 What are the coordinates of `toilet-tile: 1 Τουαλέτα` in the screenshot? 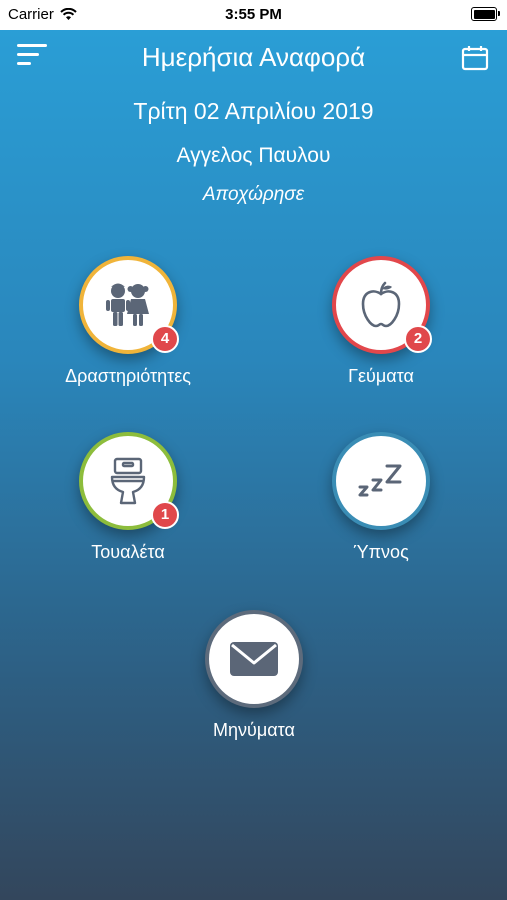 It's located at (128, 497).